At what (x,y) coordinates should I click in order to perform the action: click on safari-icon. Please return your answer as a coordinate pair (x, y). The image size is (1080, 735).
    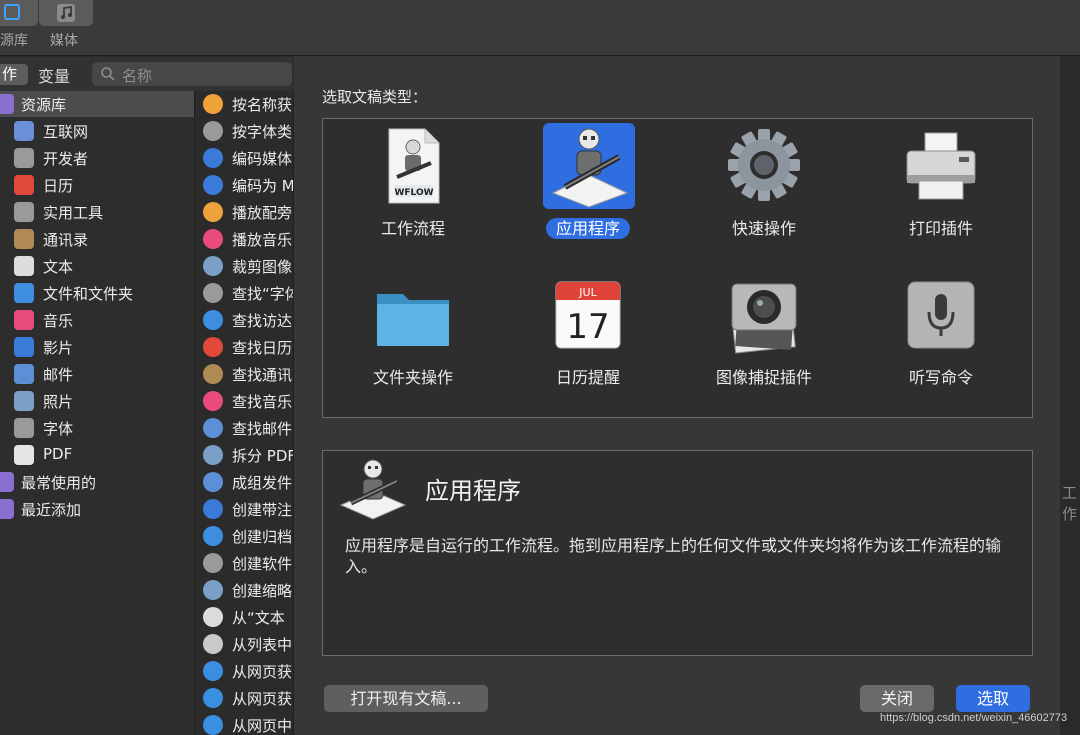
    Looking at the image, I should click on (213, 698).